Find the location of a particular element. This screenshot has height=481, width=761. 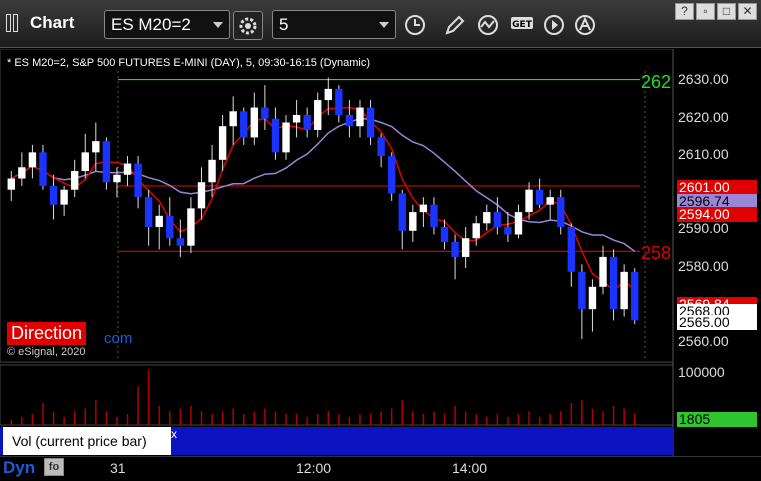

study-icon is located at coordinates (488, 24).